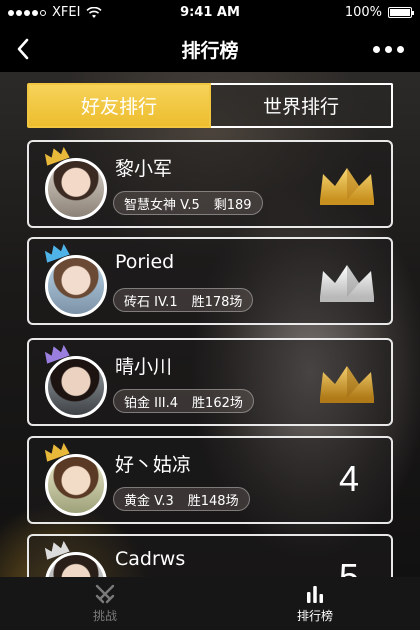 Image resolution: width=420 pixels, height=630 pixels. Describe the element at coordinates (376, 49) in the screenshot. I see `more-dots-icon` at that location.